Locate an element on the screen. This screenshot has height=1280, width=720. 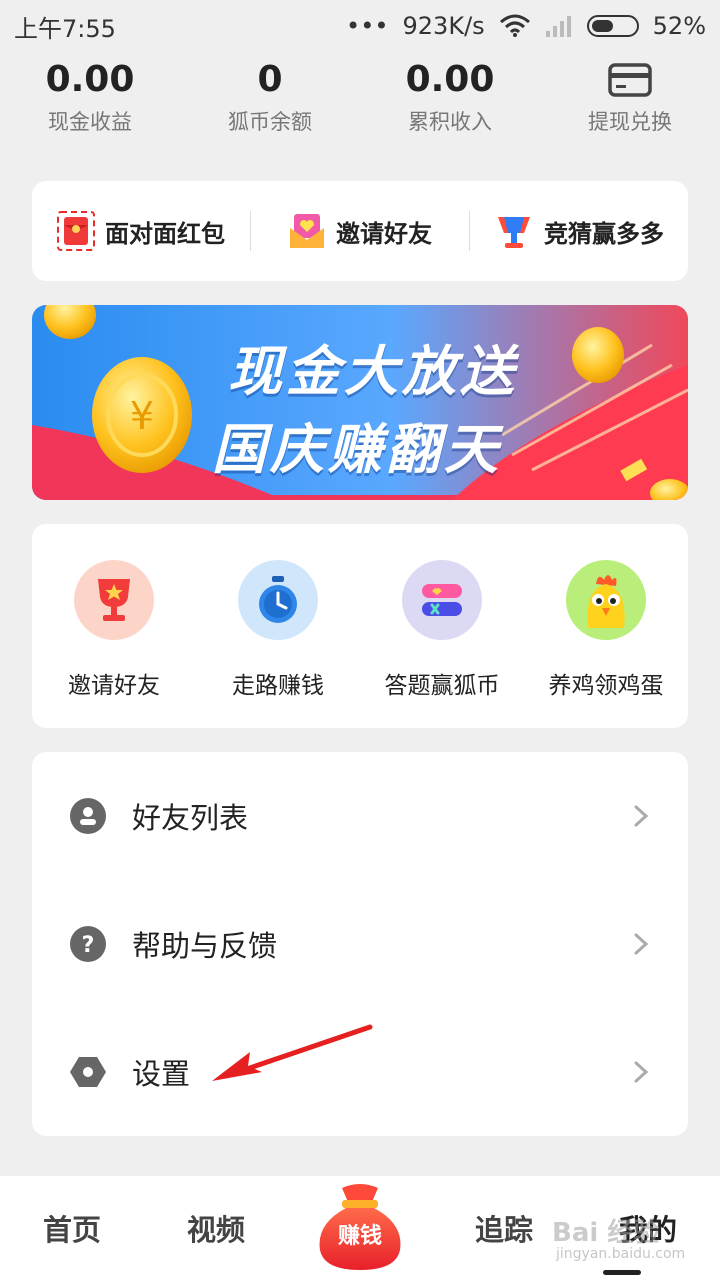
feature-quiz-coins: 答题赢狐币 is located at coordinates (442, 644).